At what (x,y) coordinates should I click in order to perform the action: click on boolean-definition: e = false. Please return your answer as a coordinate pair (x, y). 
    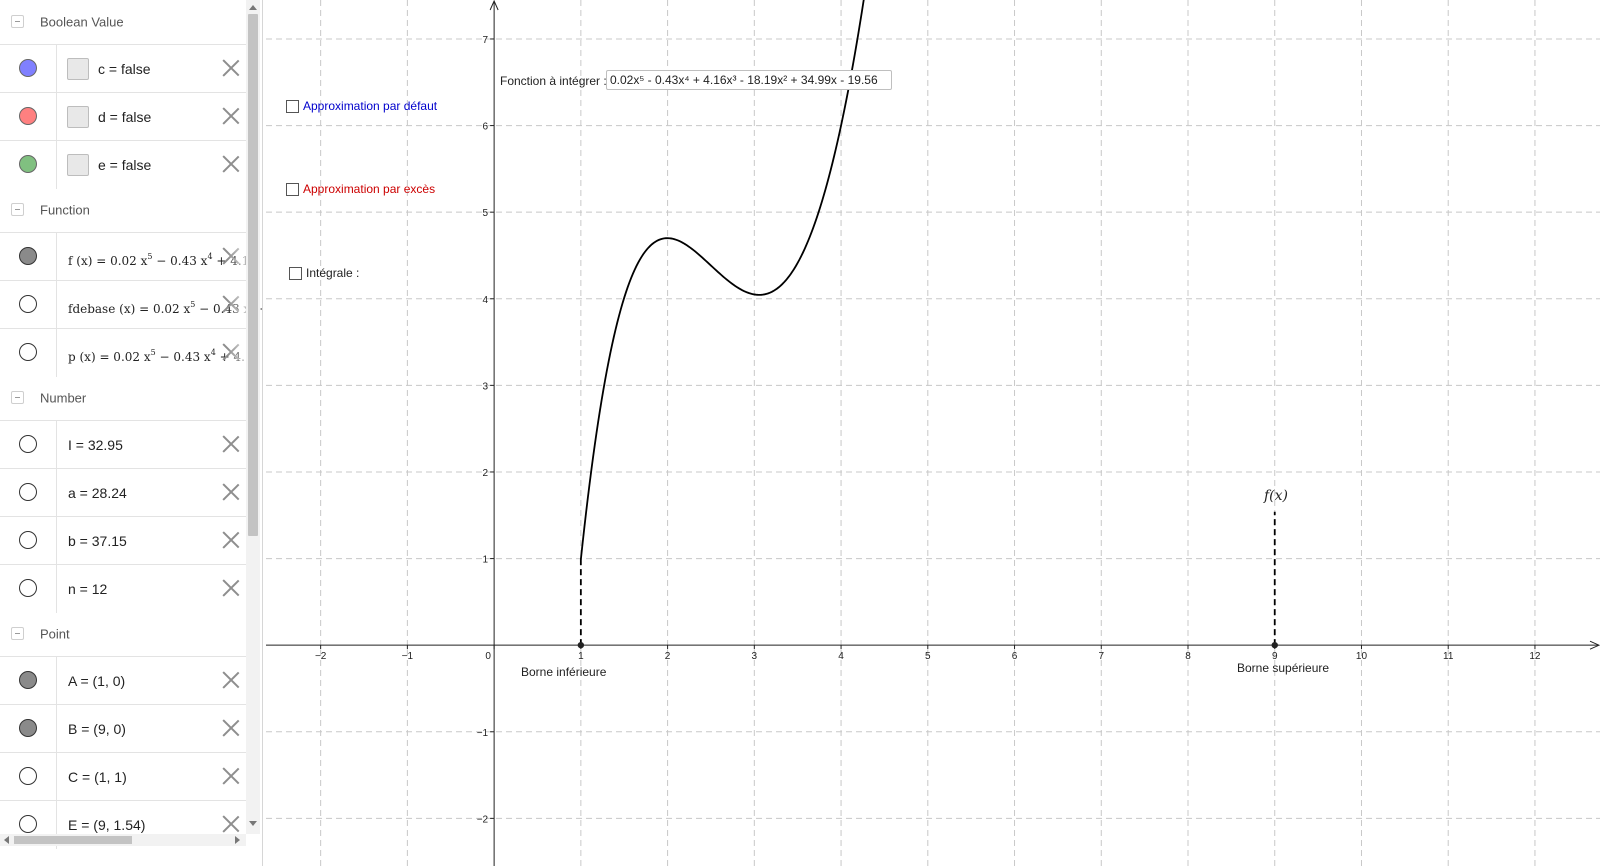
    Looking at the image, I should click on (124, 165).